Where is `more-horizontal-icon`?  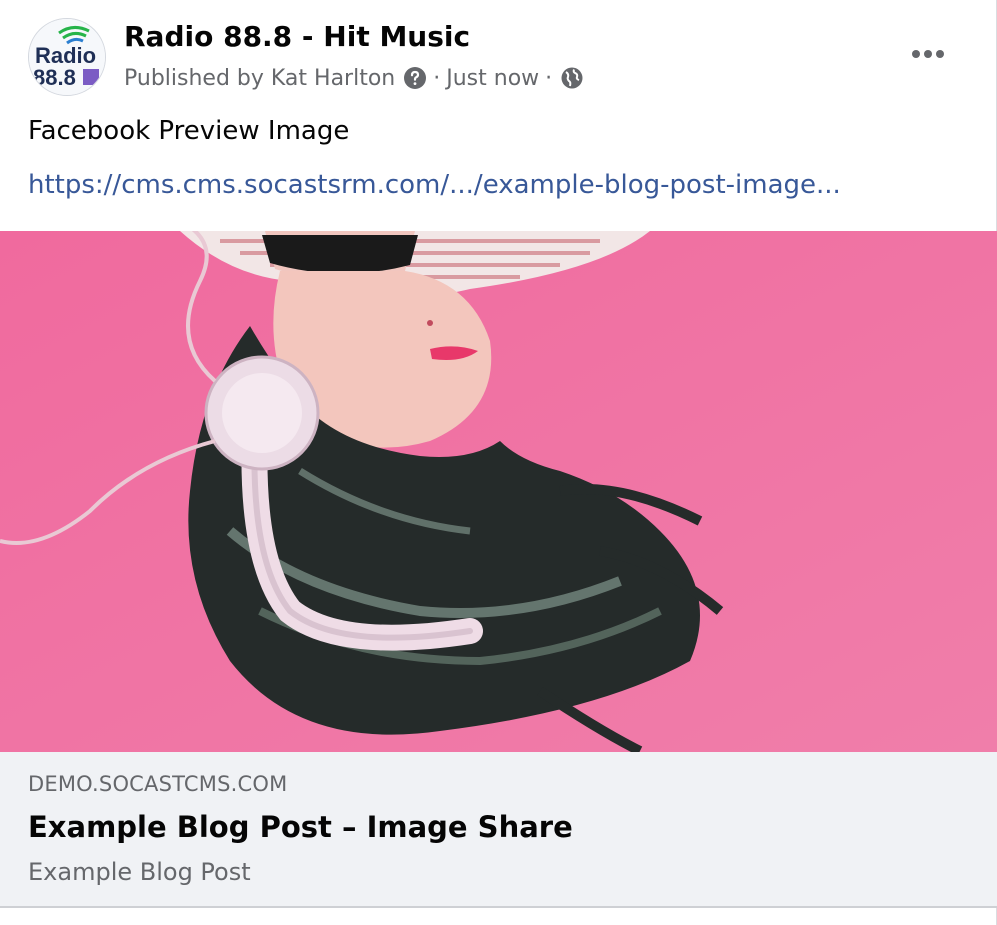
more-horizontal-icon is located at coordinates (928, 54).